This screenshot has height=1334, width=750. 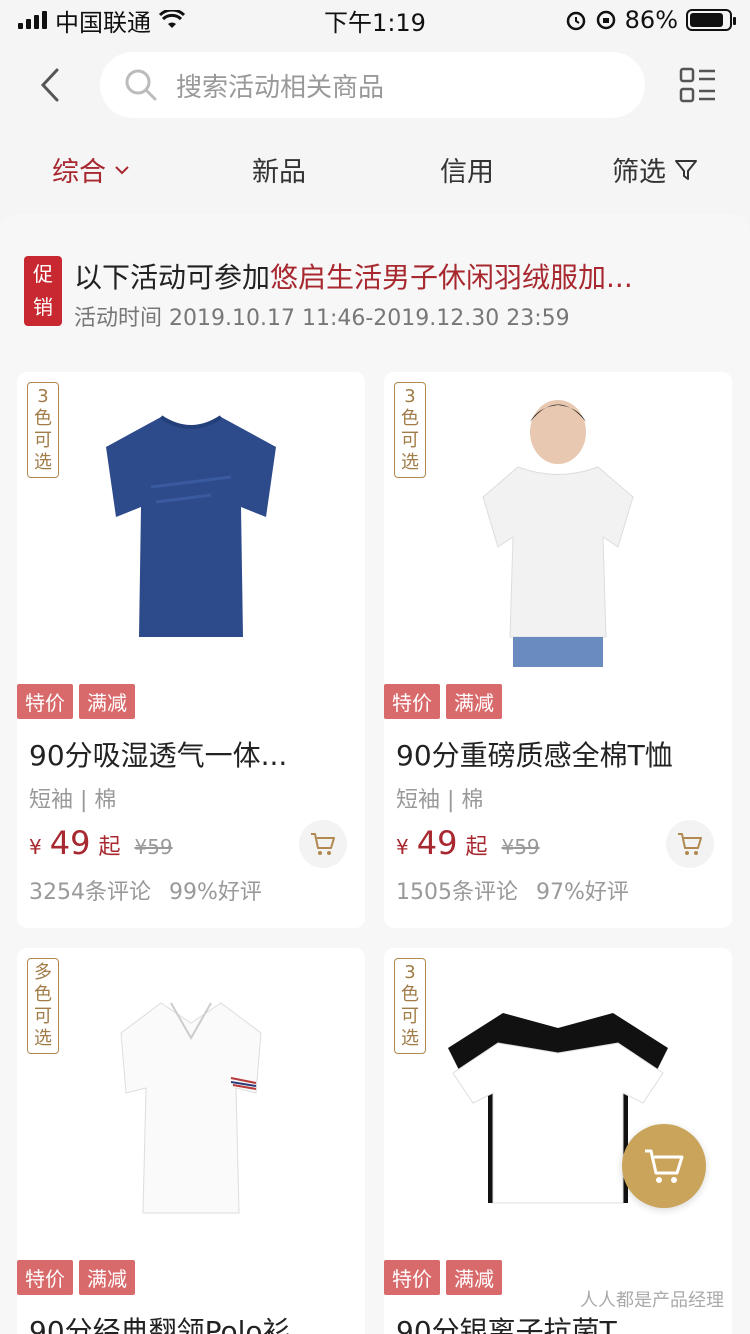 What do you see at coordinates (43, 1006) in the screenshot?
I see `color-badge: 多色可选` at bounding box center [43, 1006].